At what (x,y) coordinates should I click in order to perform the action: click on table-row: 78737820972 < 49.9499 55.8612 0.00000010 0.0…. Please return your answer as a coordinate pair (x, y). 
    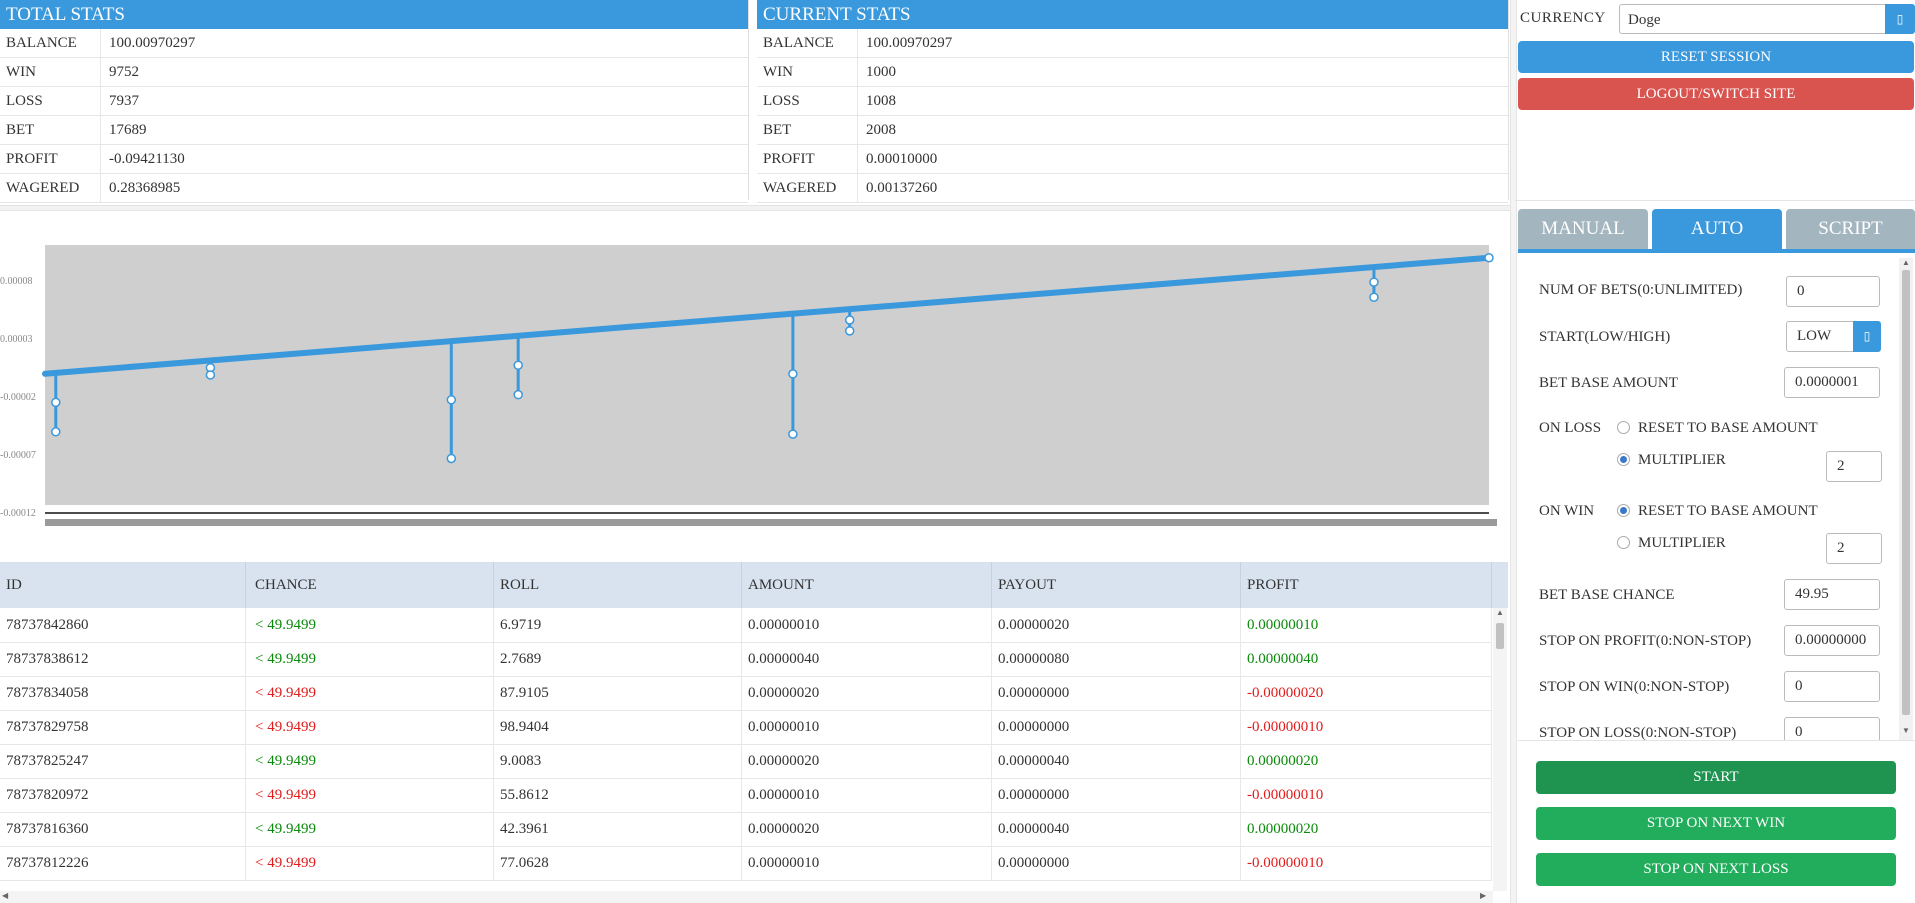
    Looking at the image, I should click on (746, 795).